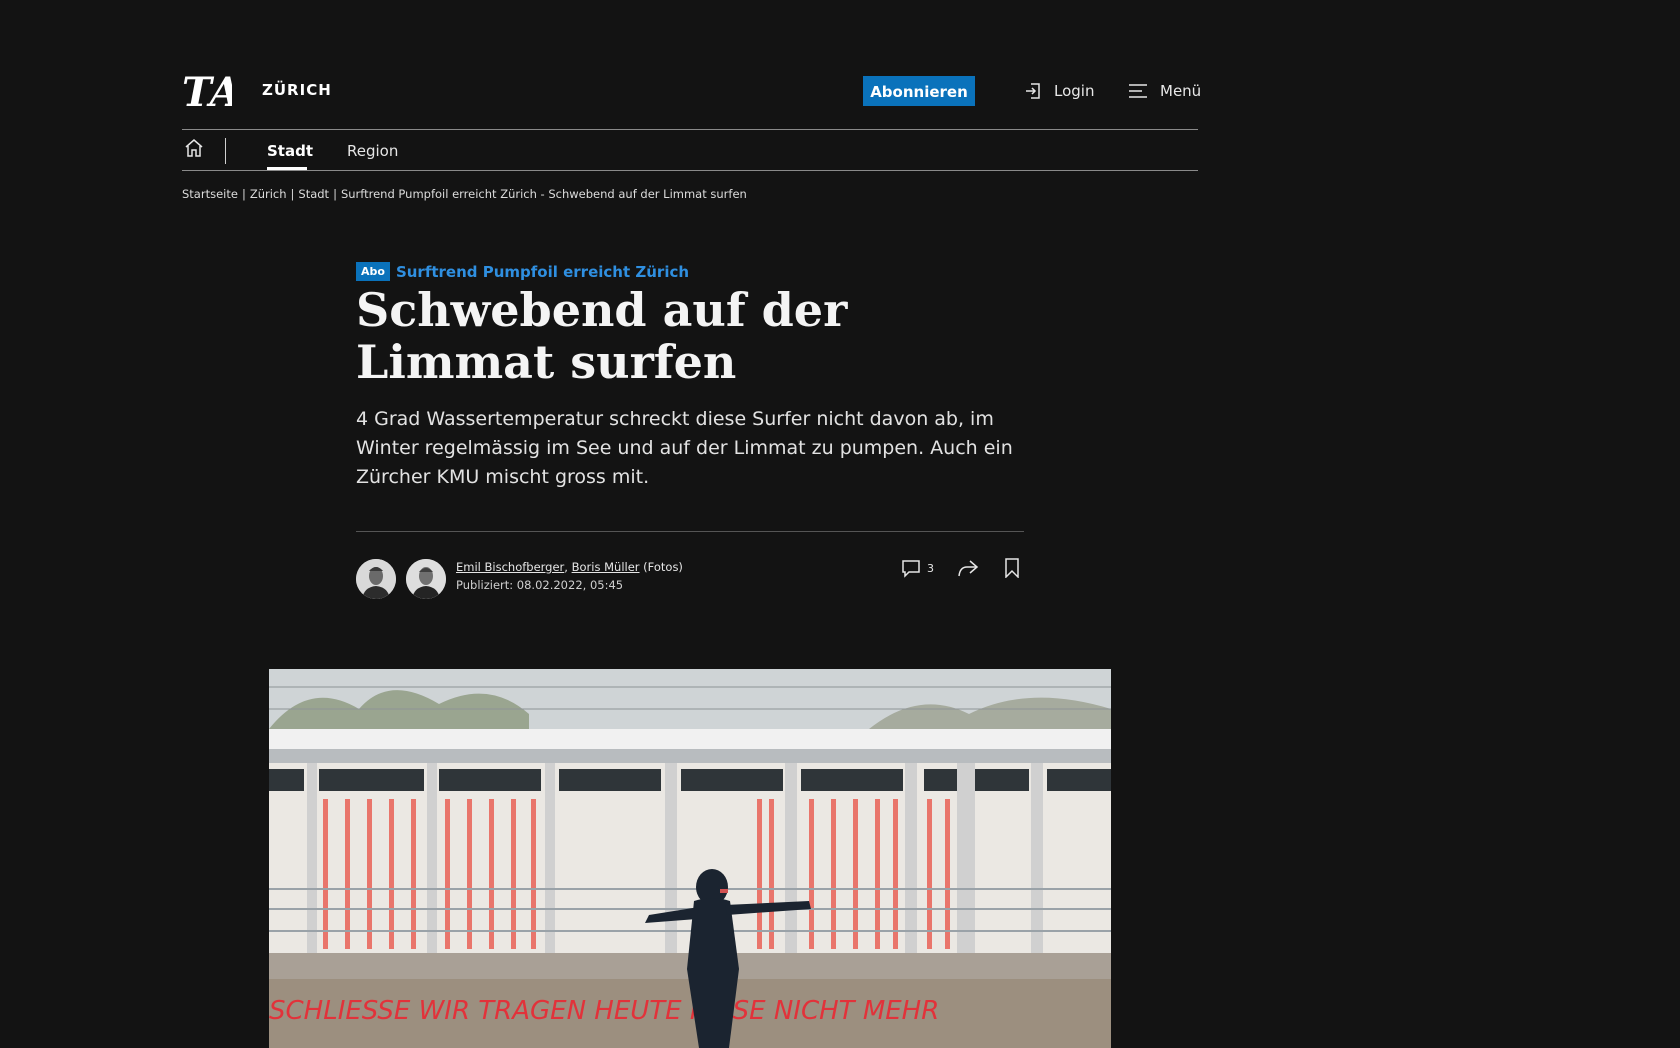 The image size is (1680, 1048). Describe the element at coordinates (606, 567) in the screenshot. I see `author-link: Boris Müller` at that location.